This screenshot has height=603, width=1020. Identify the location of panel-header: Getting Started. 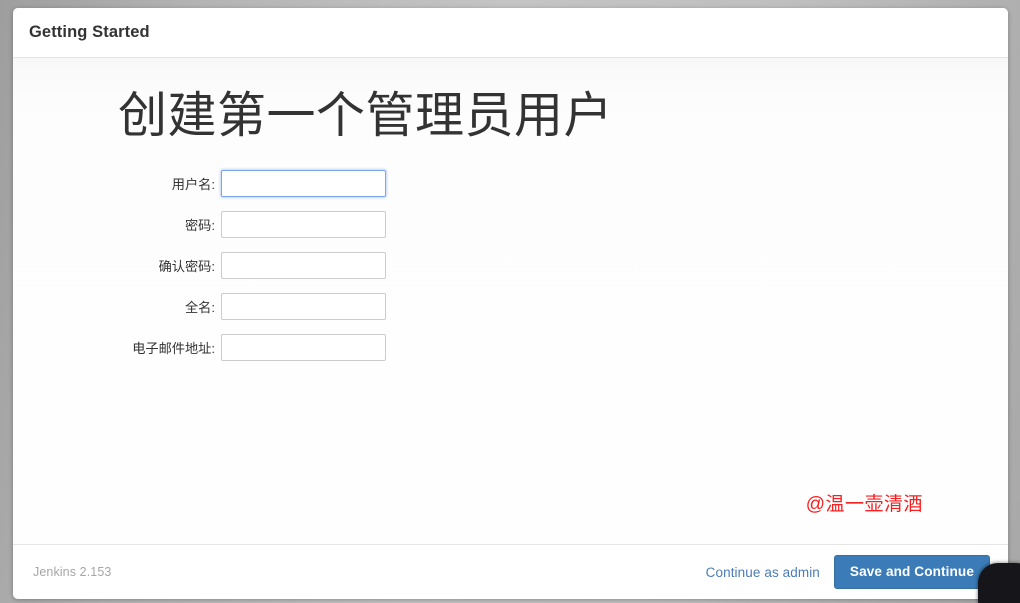
(510, 33).